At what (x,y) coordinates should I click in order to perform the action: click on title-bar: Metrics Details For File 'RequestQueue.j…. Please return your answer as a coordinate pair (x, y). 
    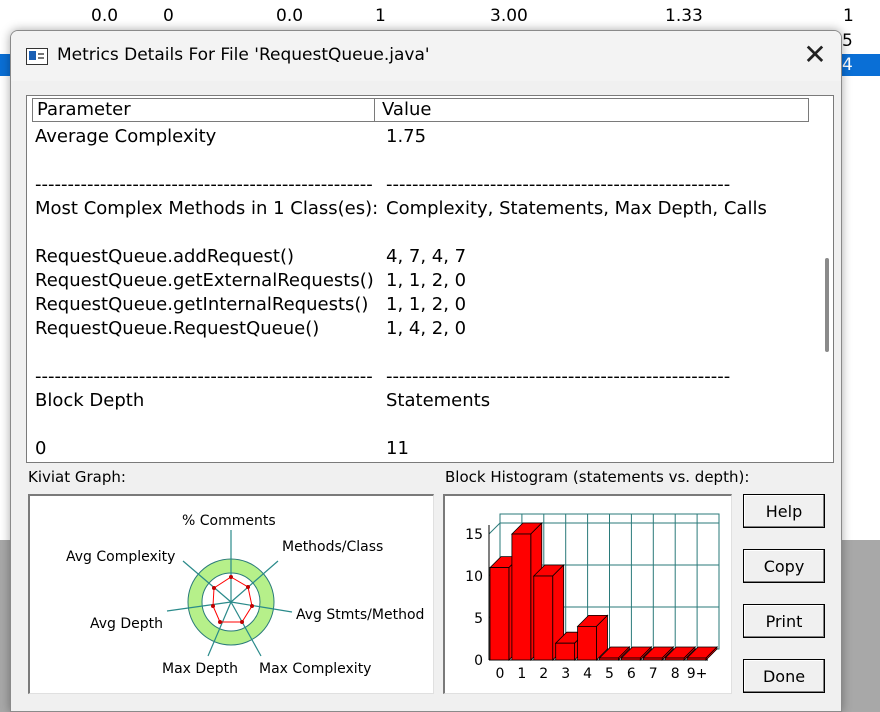
    Looking at the image, I should click on (426, 56).